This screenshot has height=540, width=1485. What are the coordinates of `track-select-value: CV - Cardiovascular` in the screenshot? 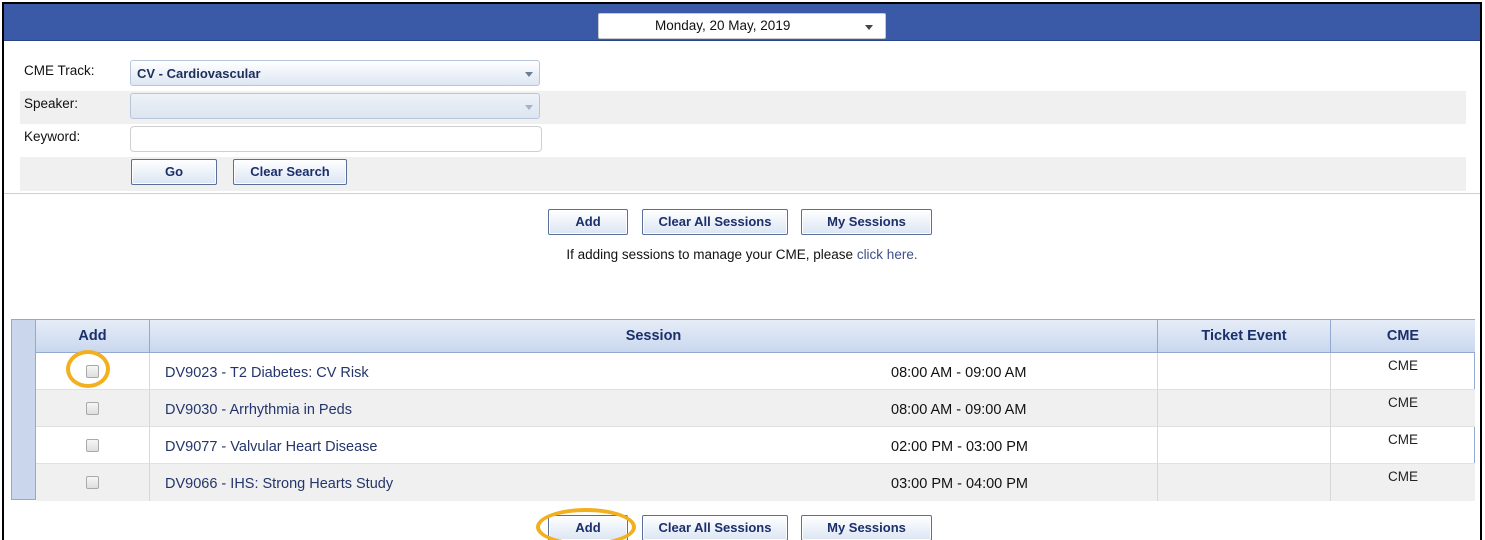 It's located at (199, 73).